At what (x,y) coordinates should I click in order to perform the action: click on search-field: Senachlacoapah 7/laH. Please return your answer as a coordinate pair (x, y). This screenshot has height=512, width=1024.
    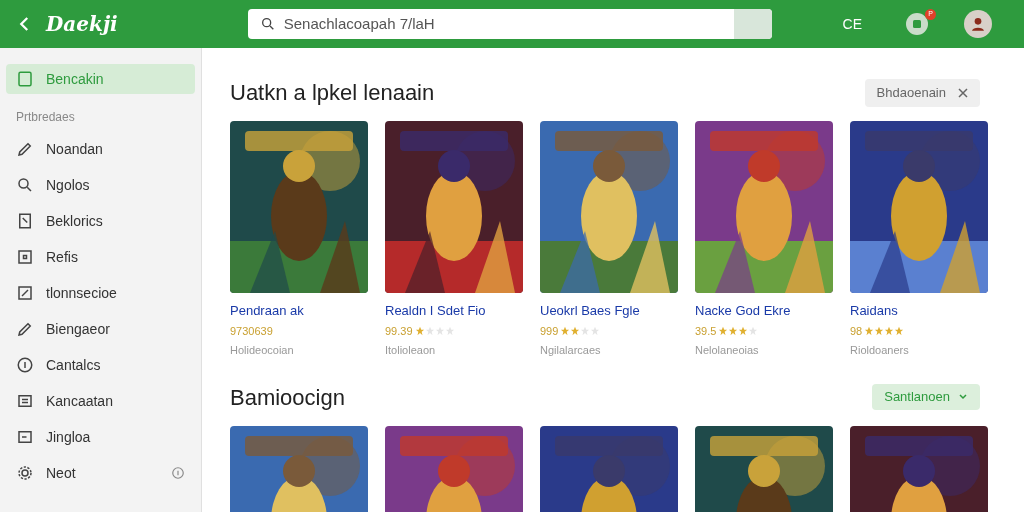
    Looking at the image, I should click on (508, 24).